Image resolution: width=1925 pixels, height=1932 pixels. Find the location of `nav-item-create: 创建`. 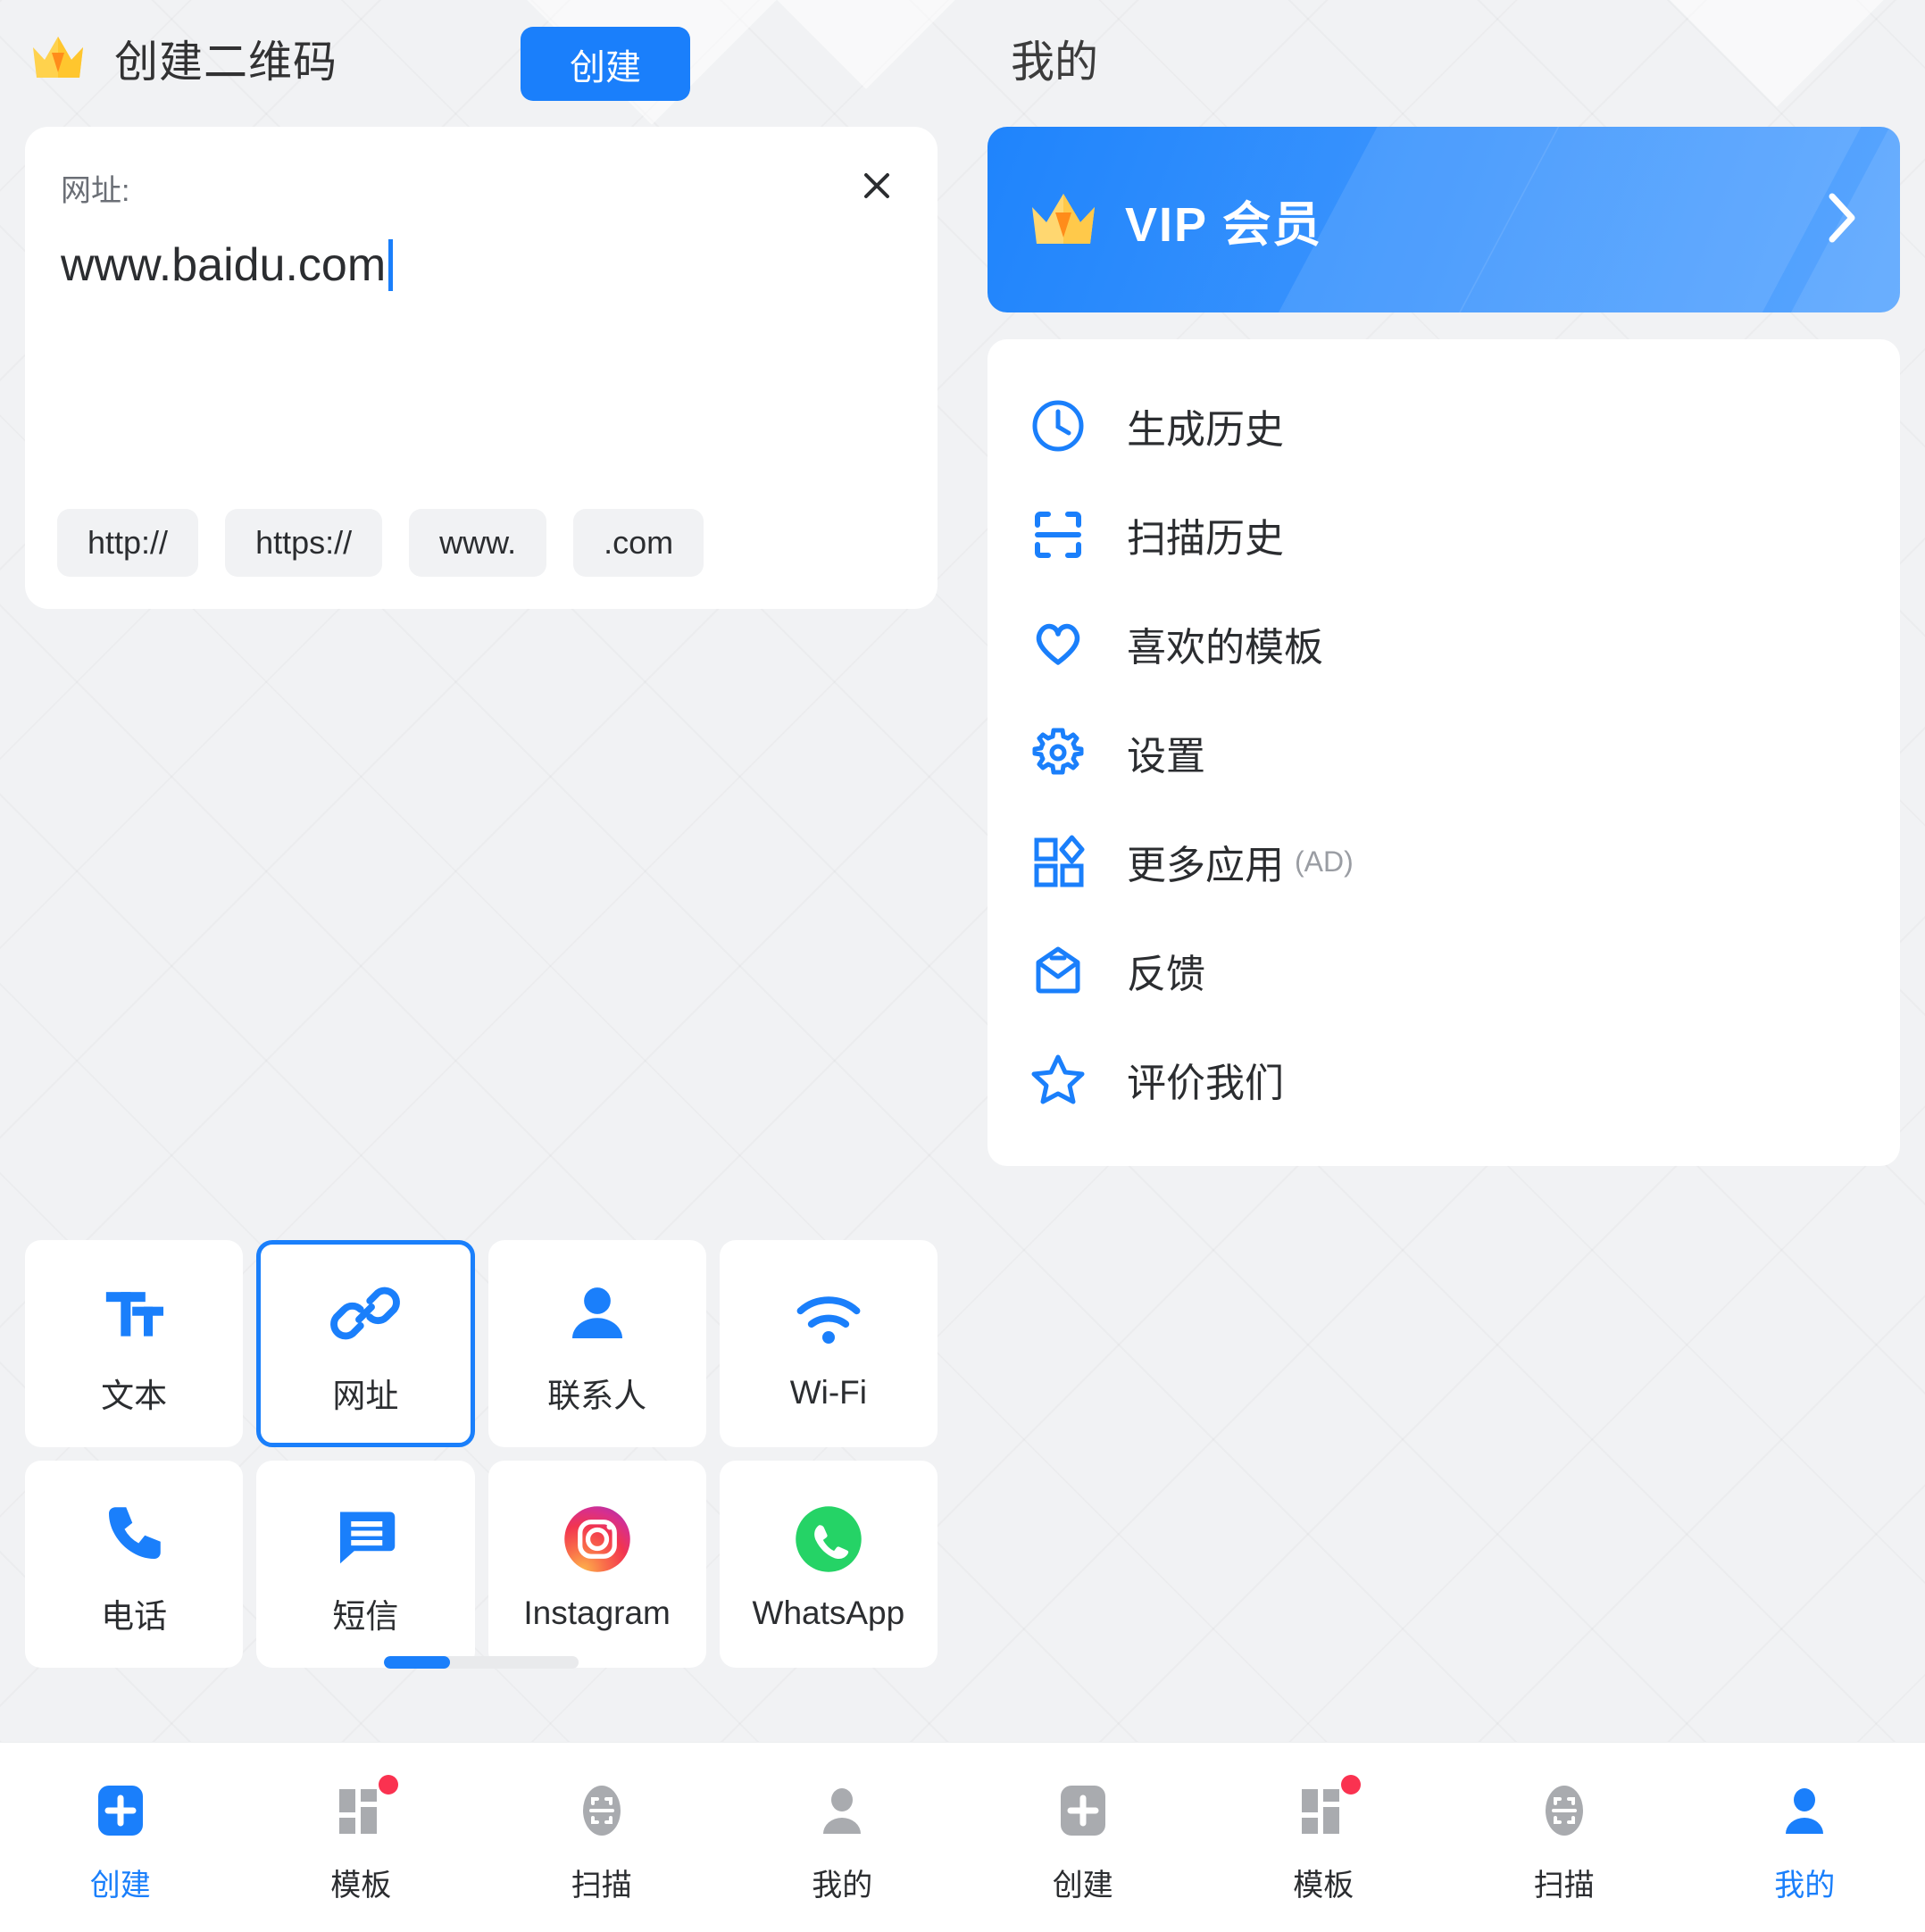

nav-item-create: 创建 is located at coordinates (121, 1837).